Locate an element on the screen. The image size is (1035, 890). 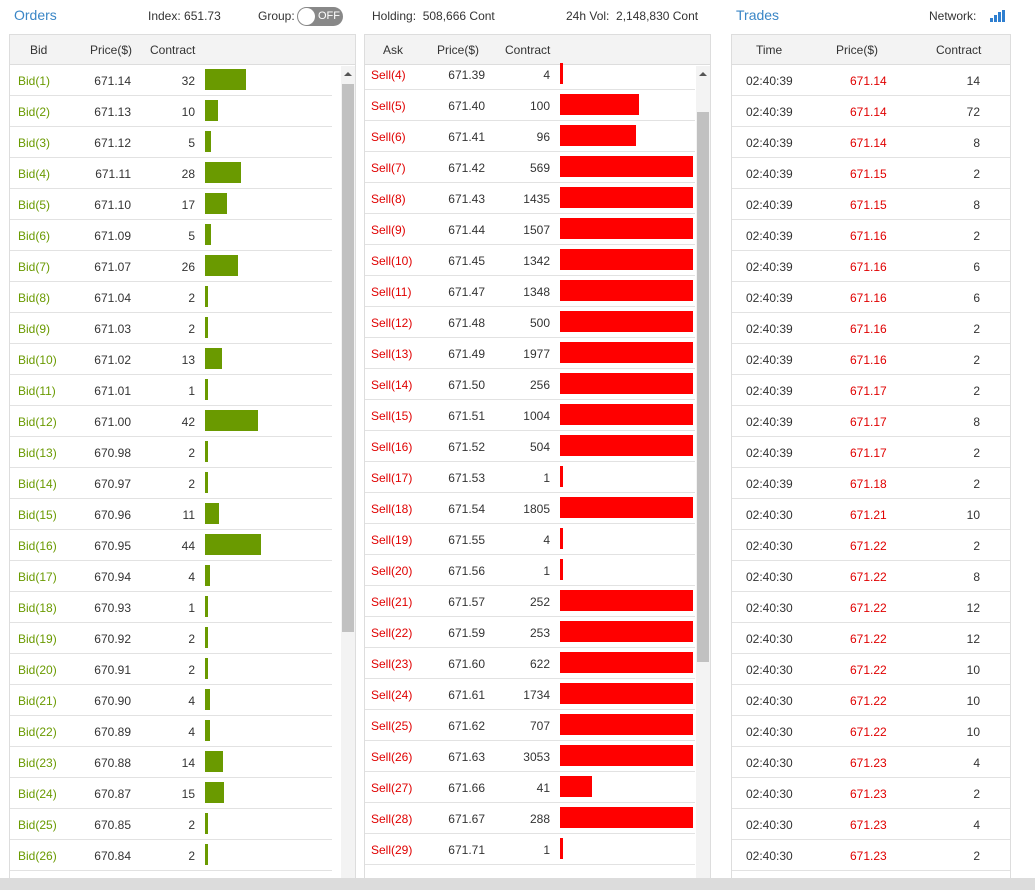
ask-row: Sell(14) 671.50 256 is located at coordinates (530, 384).